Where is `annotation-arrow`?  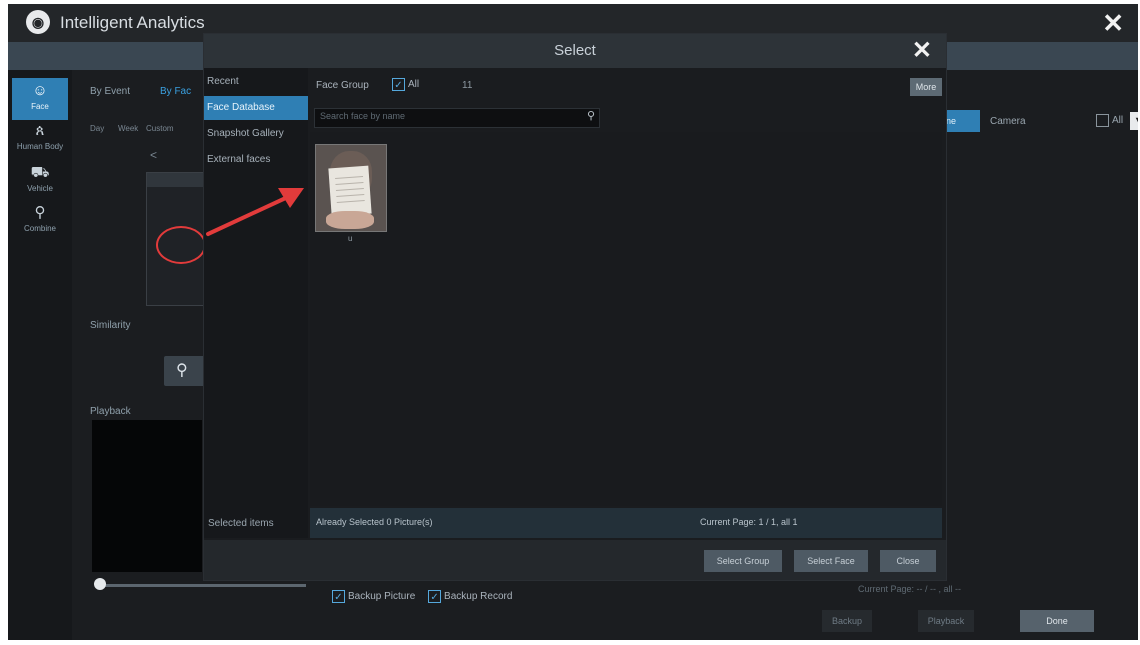
annotation-arrow is located at coordinates (255, 212).